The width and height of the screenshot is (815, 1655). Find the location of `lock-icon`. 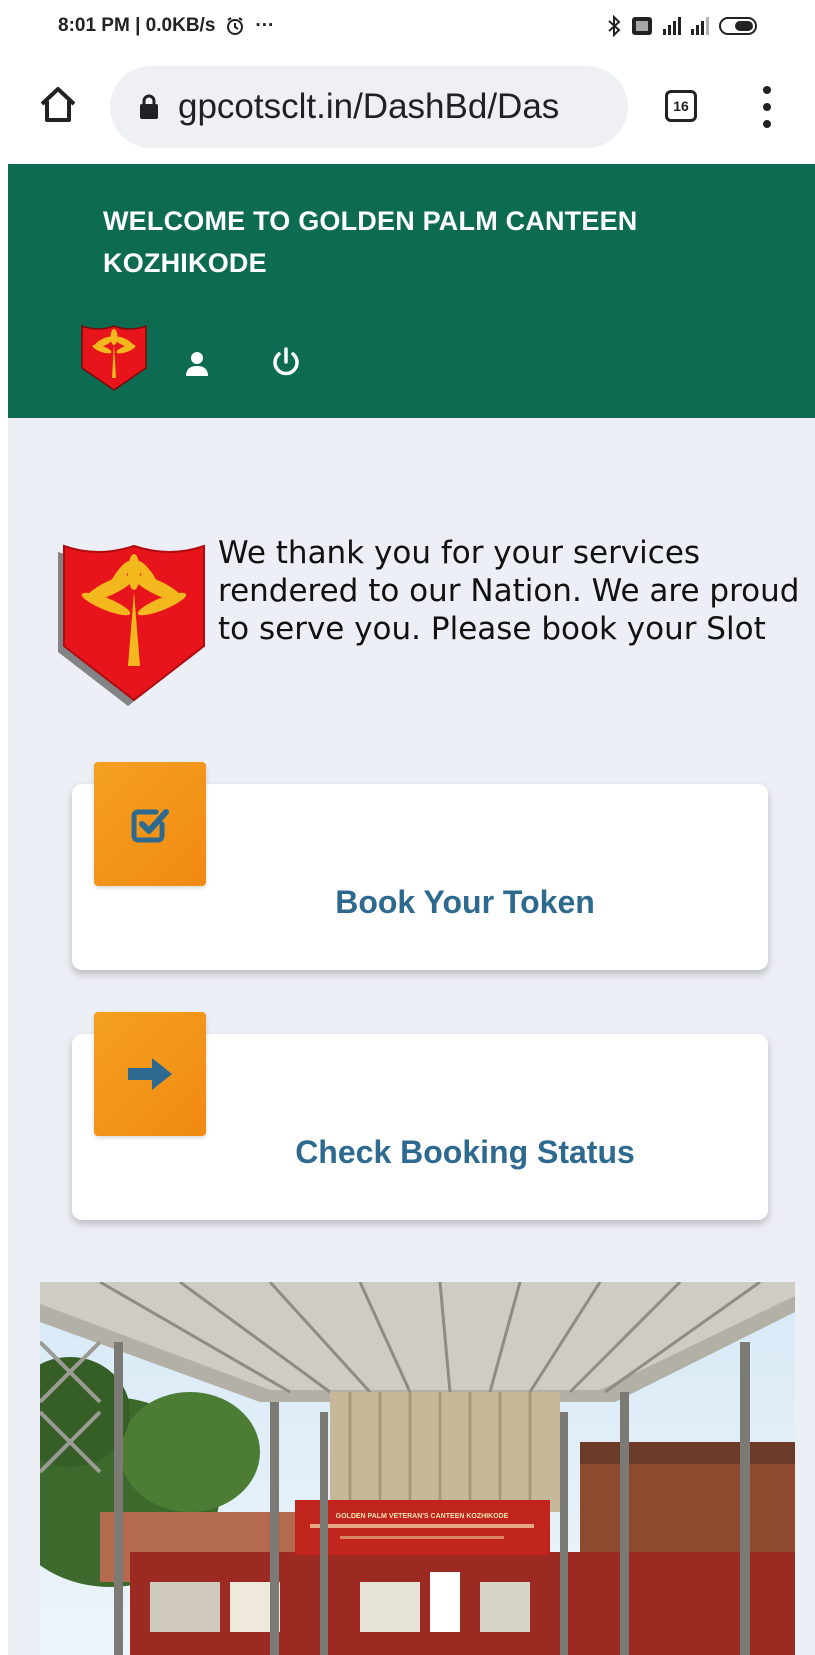

lock-icon is located at coordinates (149, 106).